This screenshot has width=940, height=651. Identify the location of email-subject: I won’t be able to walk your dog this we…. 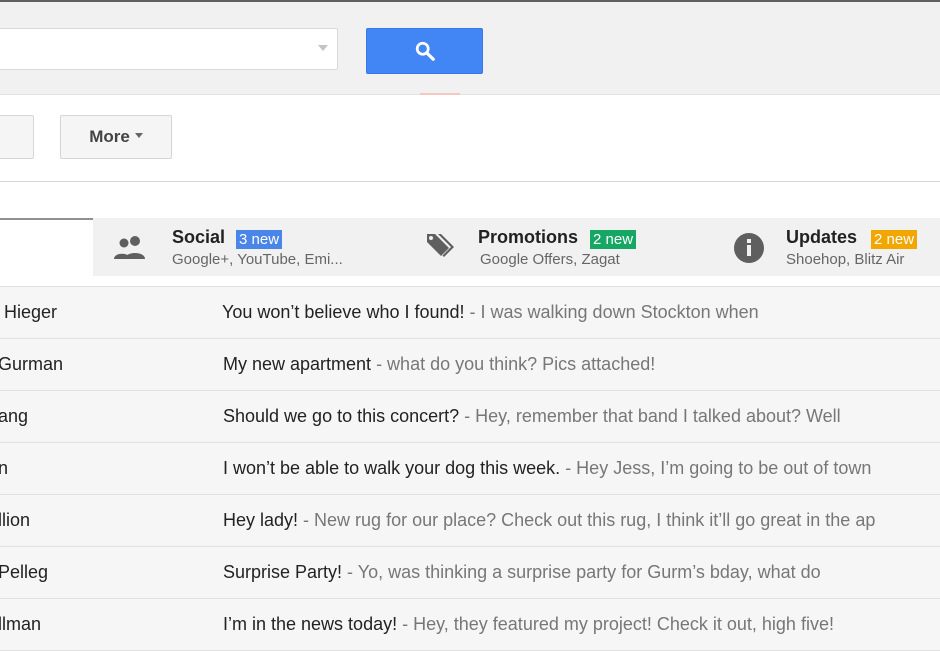
(392, 468).